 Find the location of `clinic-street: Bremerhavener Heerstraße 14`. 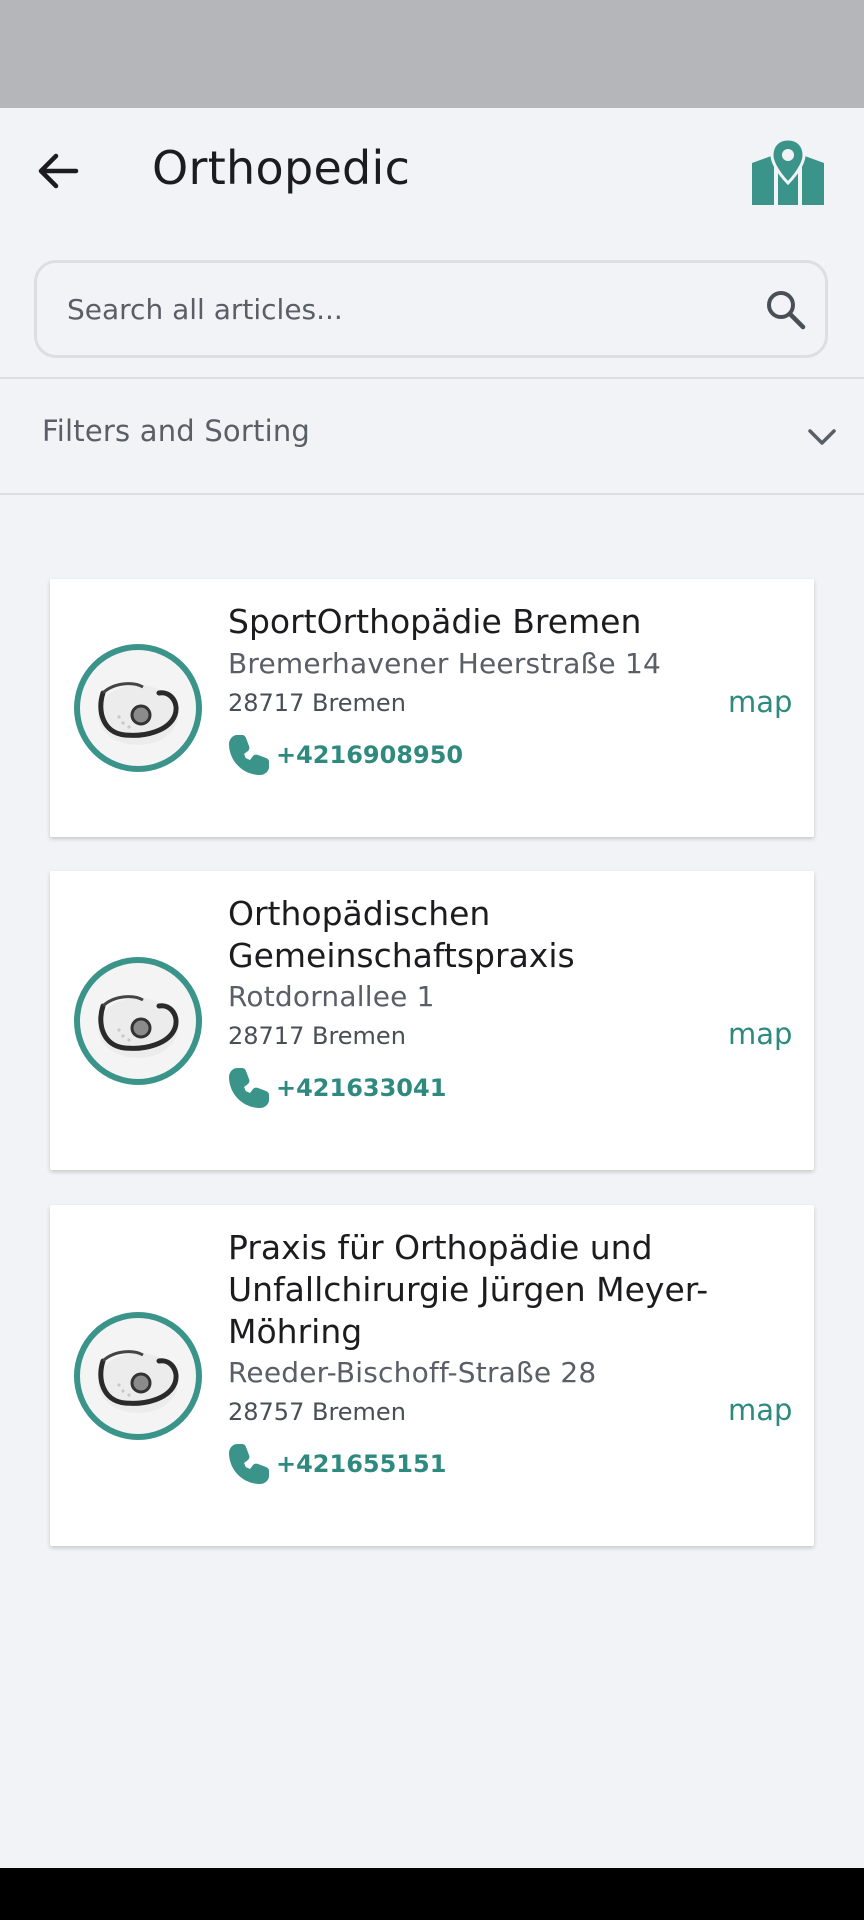

clinic-street: Bremerhavener Heerstraße 14 is located at coordinates (444, 663).